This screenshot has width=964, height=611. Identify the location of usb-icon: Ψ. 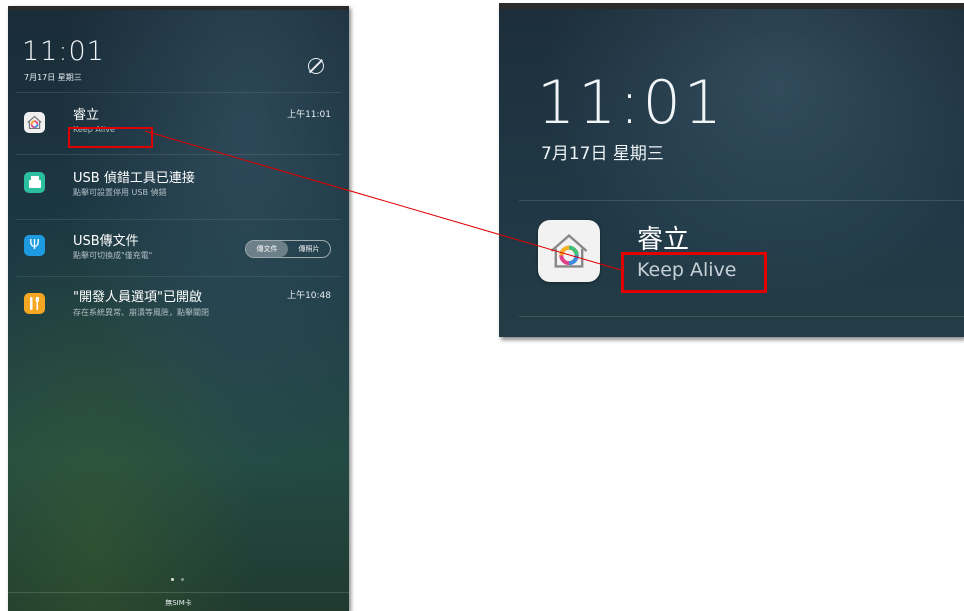
(34, 245).